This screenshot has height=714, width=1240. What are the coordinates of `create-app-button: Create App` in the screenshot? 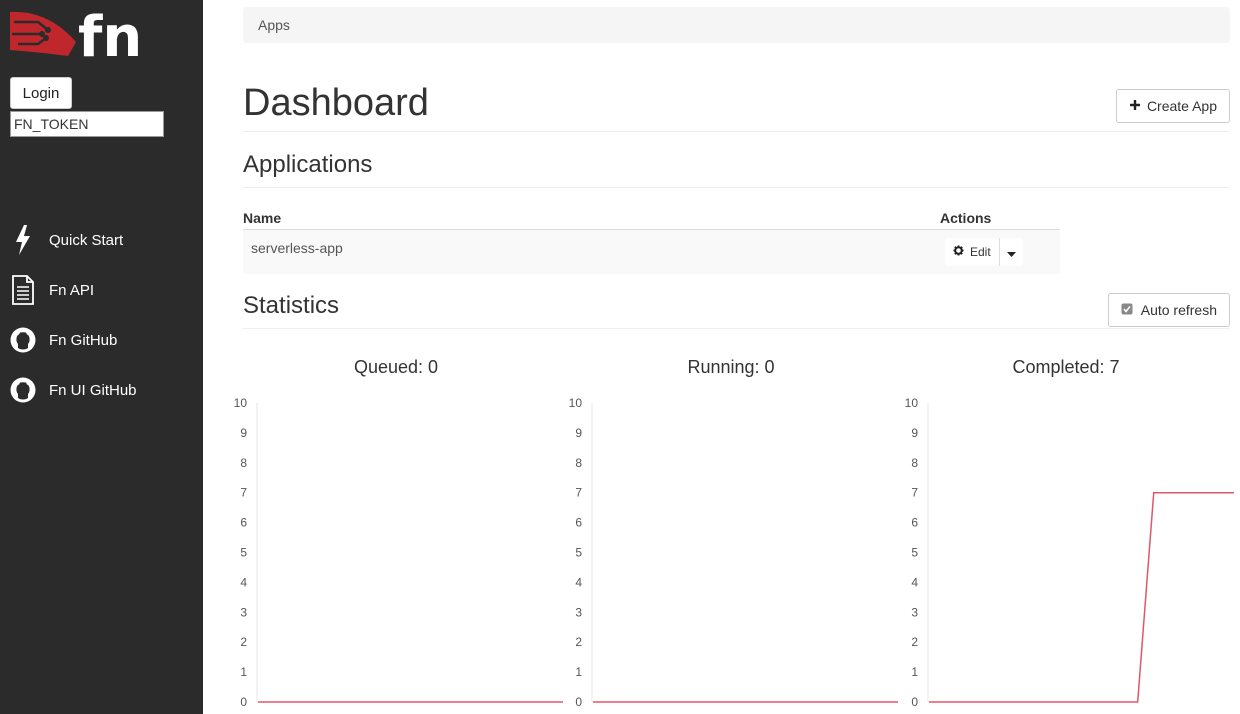 It's located at (1172, 106).